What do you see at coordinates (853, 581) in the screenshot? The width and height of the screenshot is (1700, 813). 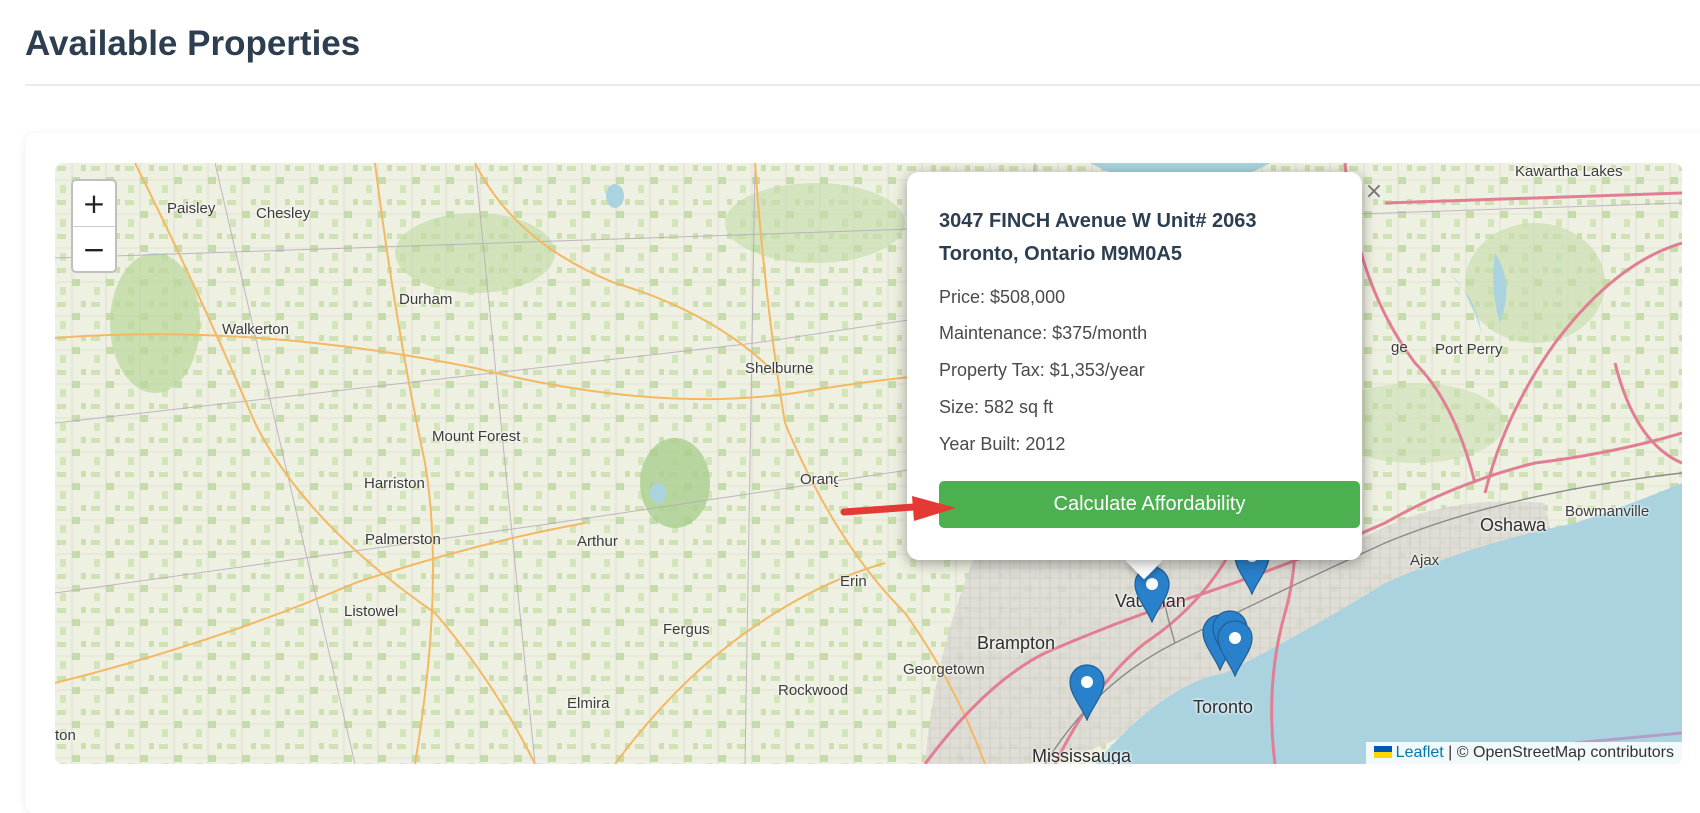 I see `place-label-erin: Erin` at bounding box center [853, 581].